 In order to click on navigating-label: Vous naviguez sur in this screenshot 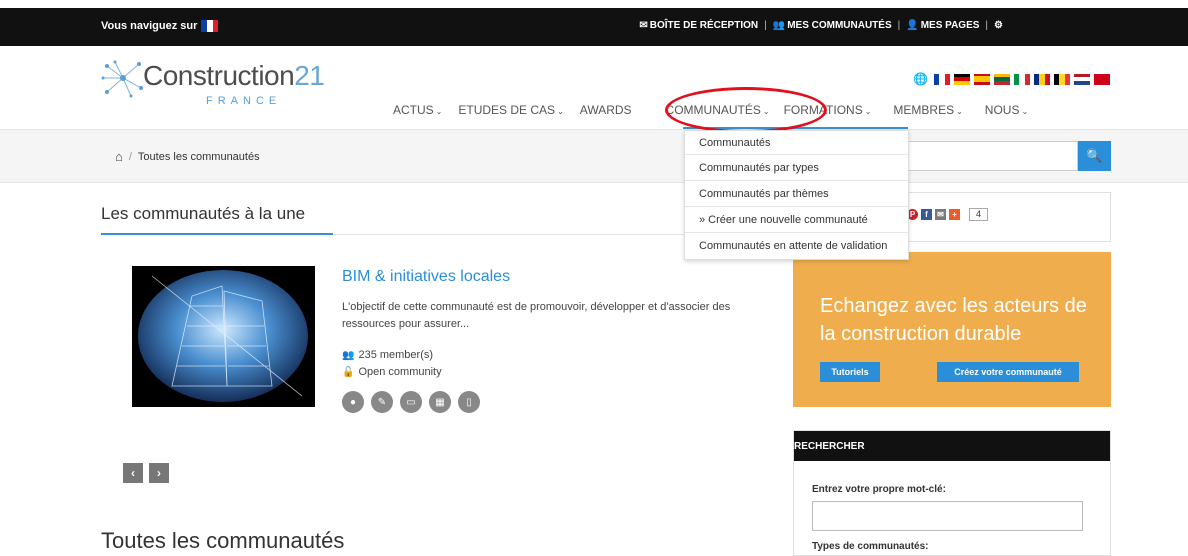, I will do `click(149, 26)`.